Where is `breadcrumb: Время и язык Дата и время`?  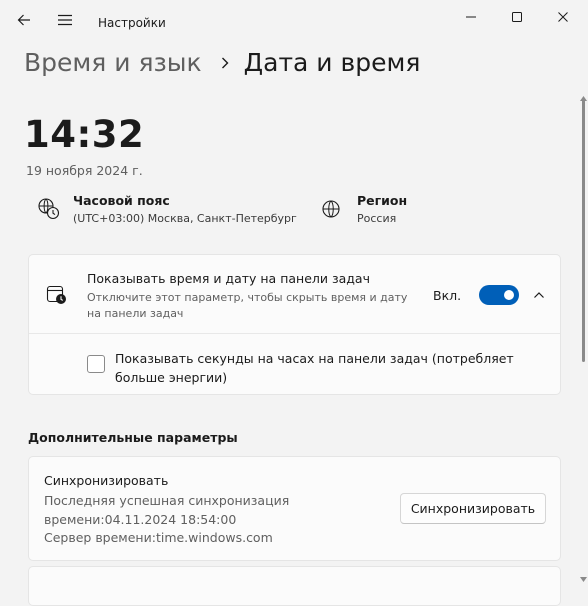
breadcrumb: Время и язык Дата и время is located at coordinates (222, 62).